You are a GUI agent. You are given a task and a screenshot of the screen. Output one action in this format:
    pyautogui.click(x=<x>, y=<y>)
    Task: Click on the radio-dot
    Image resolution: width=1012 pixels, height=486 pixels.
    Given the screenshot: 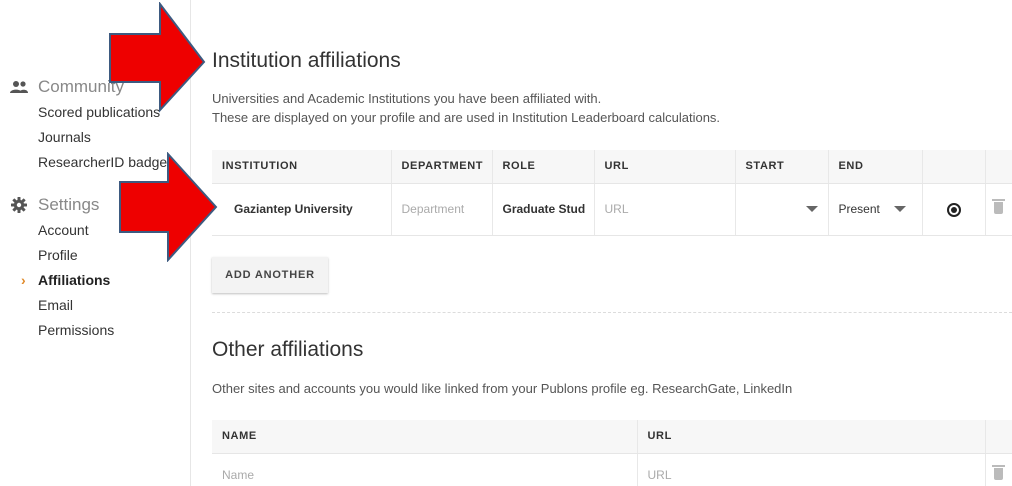 What is the action you would take?
    pyautogui.click(x=953, y=209)
    